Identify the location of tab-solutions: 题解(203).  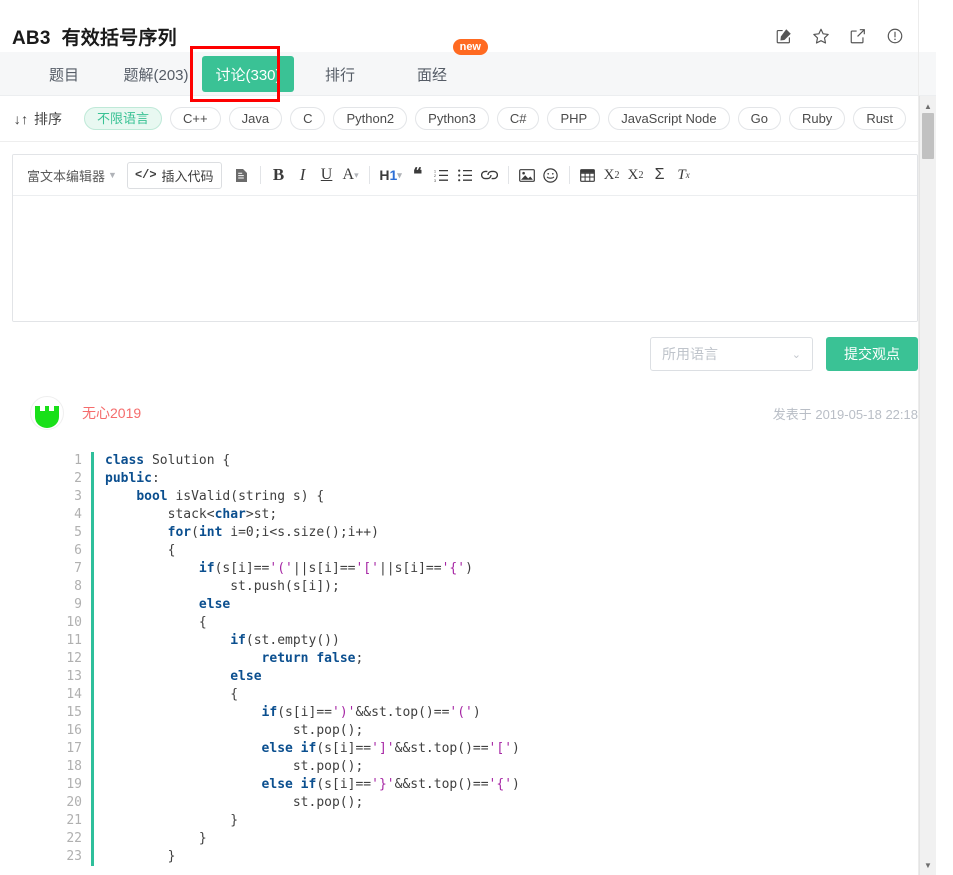
(156, 74).